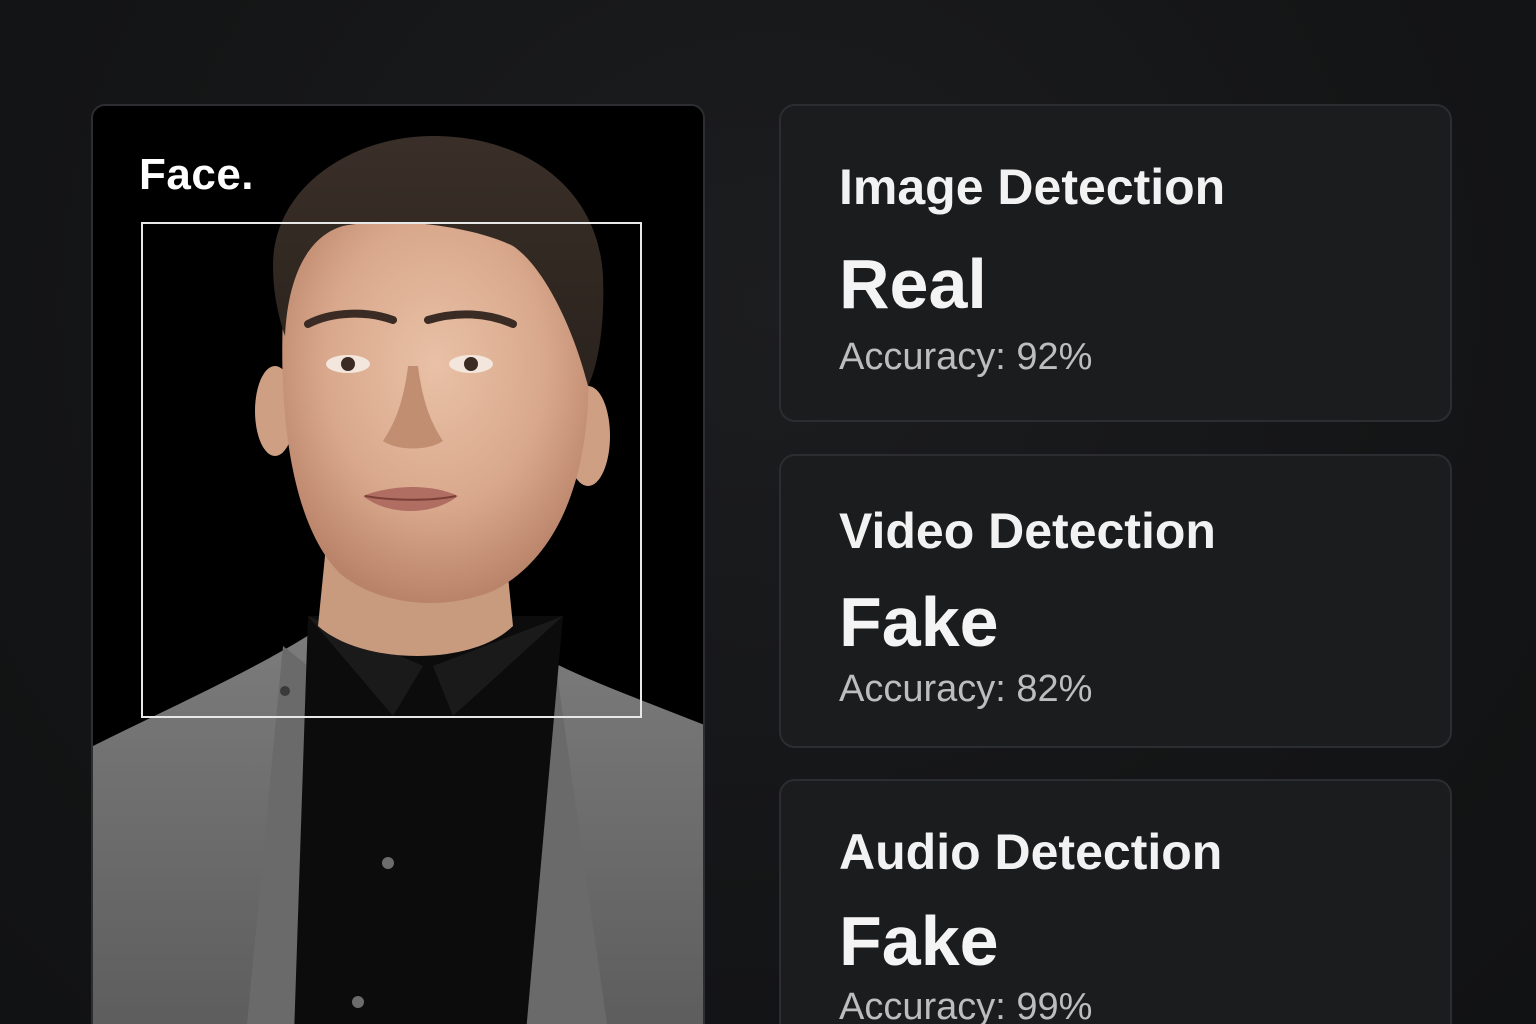  What do you see at coordinates (1032, 187) in the screenshot?
I see `card-title: Image Detection` at bounding box center [1032, 187].